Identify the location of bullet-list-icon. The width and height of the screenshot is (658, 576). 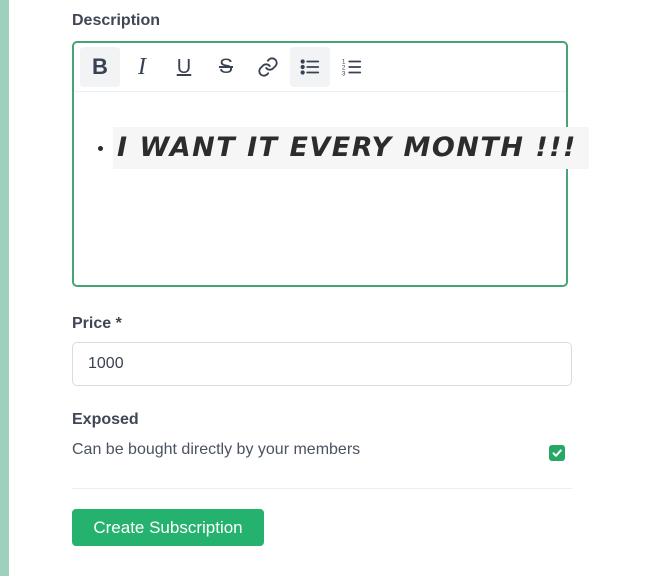
(310, 67).